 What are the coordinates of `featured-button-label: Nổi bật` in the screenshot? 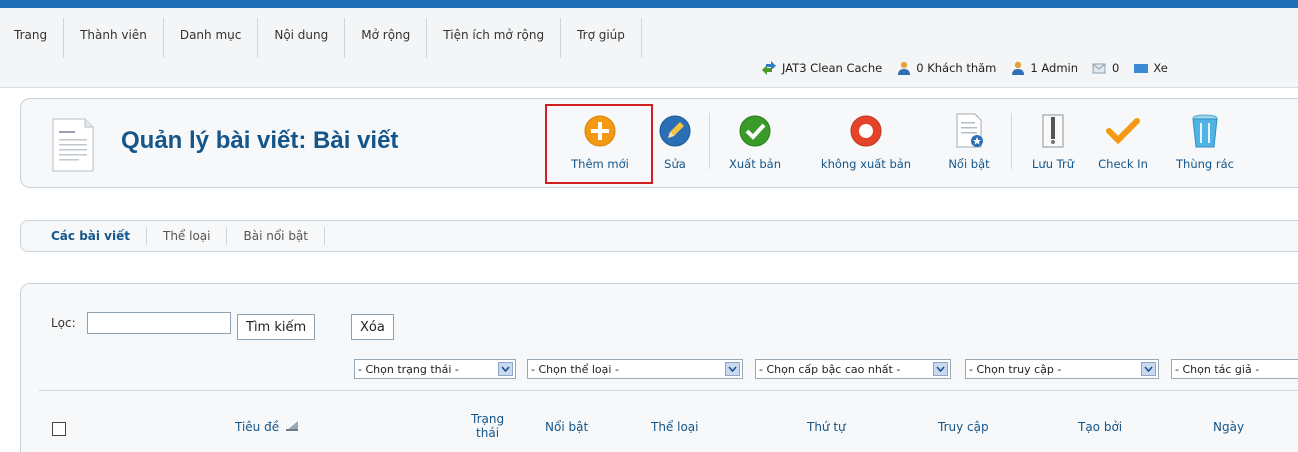 It's located at (969, 164).